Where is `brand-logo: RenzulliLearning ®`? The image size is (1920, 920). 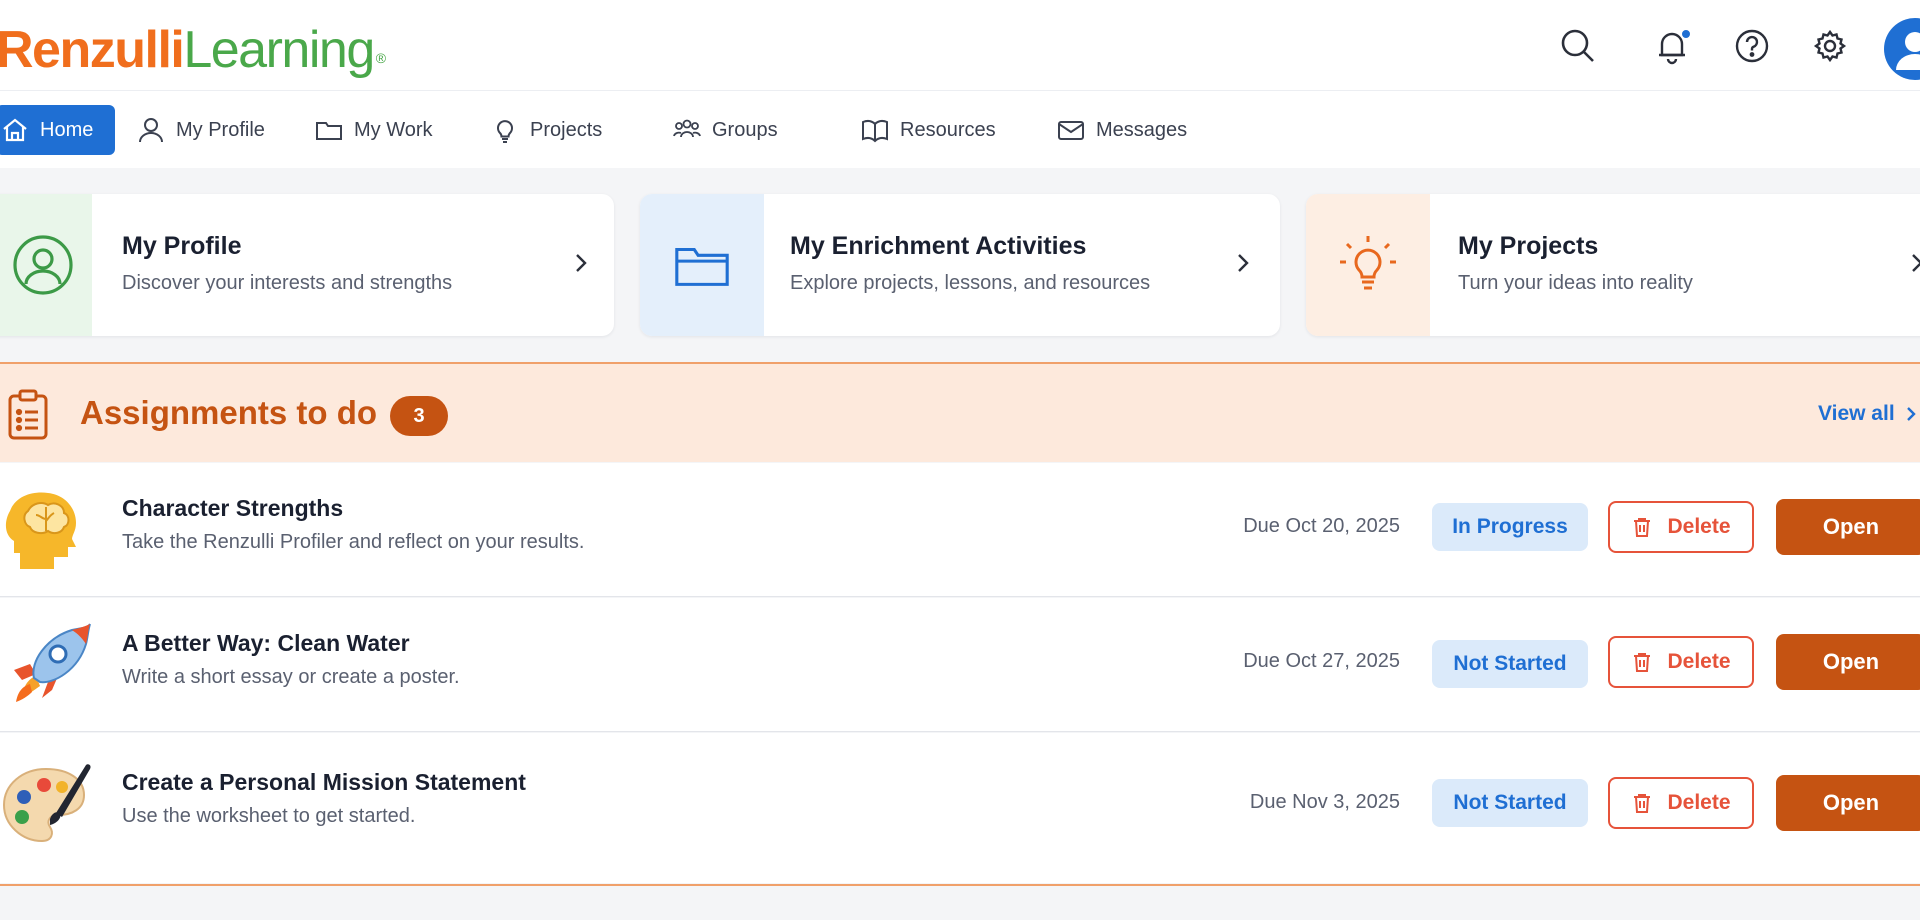 brand-logo: RenzulliLearning ® is located at coordinates (193, 50).